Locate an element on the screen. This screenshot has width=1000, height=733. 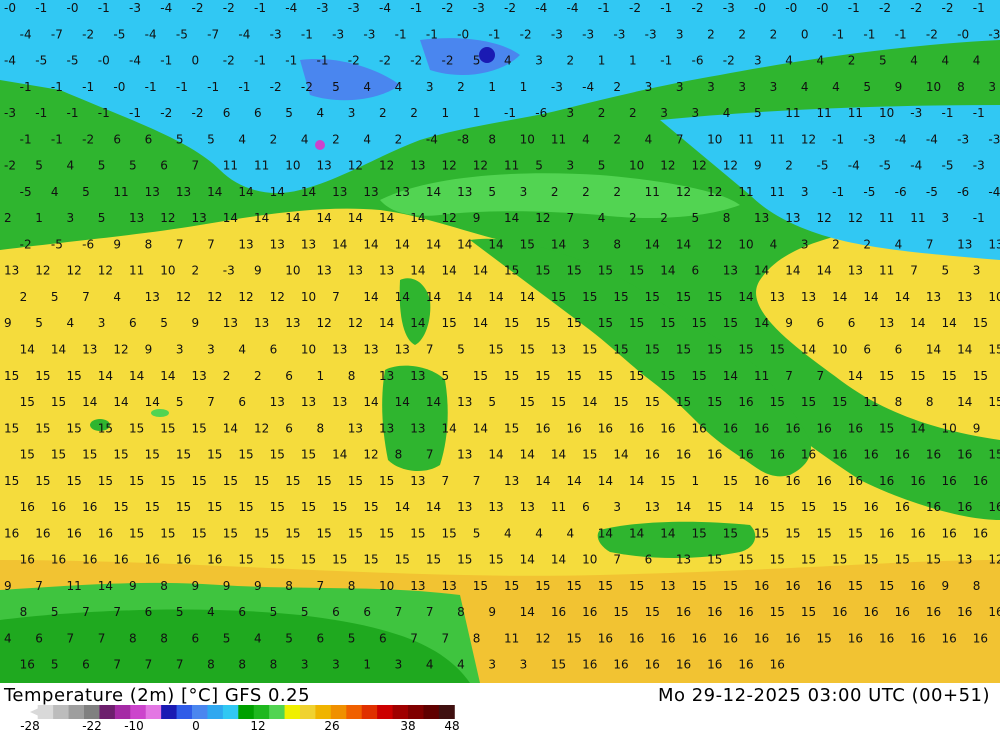
colorbar-tick-label: -28 is located at coordinates (30, 726).